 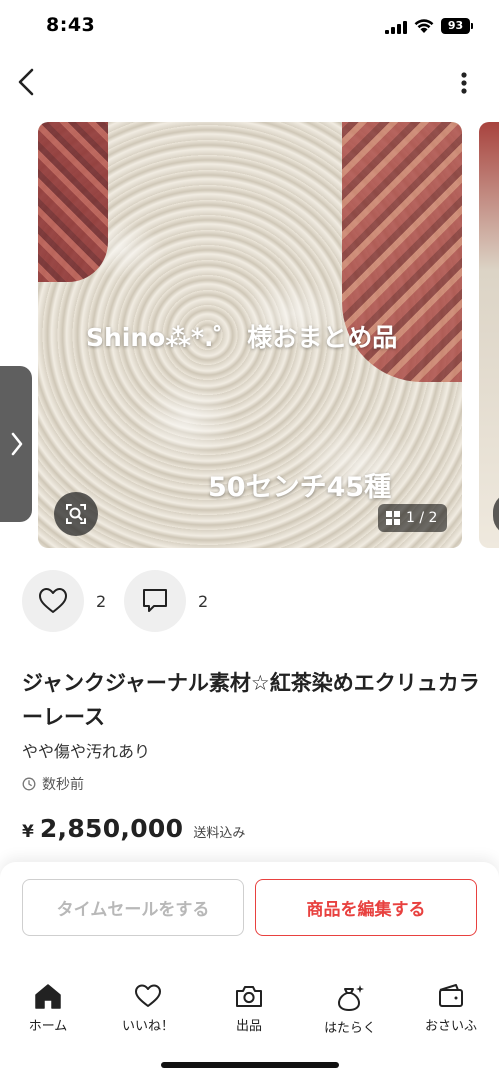 I want to click on chevron-left-icon, so click(x=26, y=82).